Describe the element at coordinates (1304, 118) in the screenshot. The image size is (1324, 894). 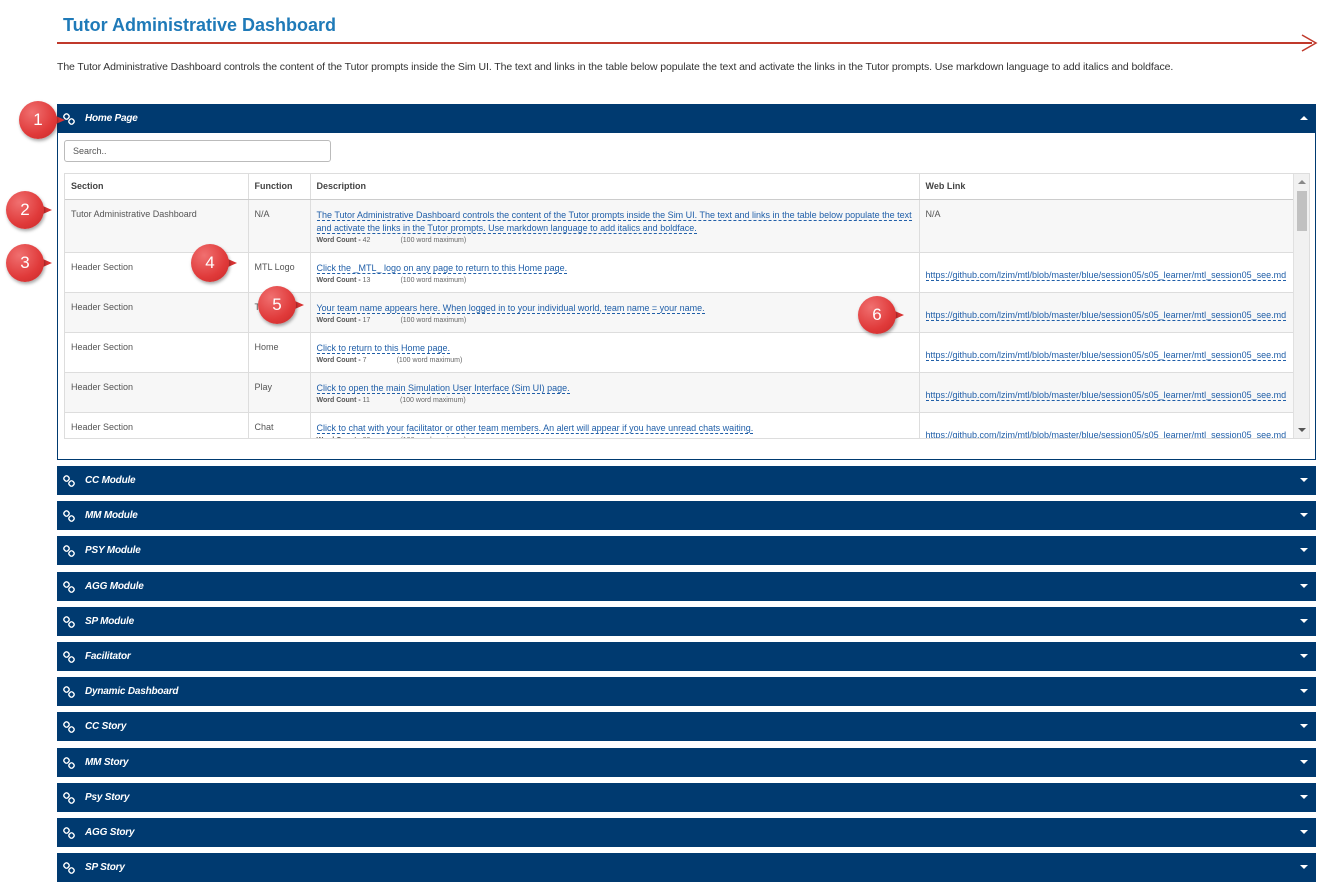
I see `caret-up-icon` at that location.